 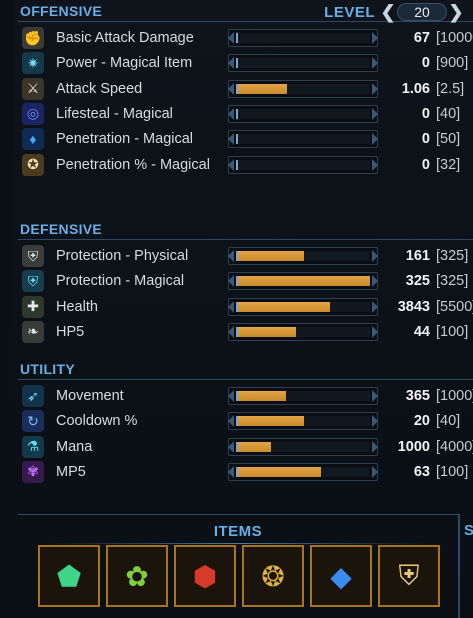 What do you see at coordinates (33, 88) in the screenshot?
I see `sword-icon: ⚔` at bounding box center [33, 88].